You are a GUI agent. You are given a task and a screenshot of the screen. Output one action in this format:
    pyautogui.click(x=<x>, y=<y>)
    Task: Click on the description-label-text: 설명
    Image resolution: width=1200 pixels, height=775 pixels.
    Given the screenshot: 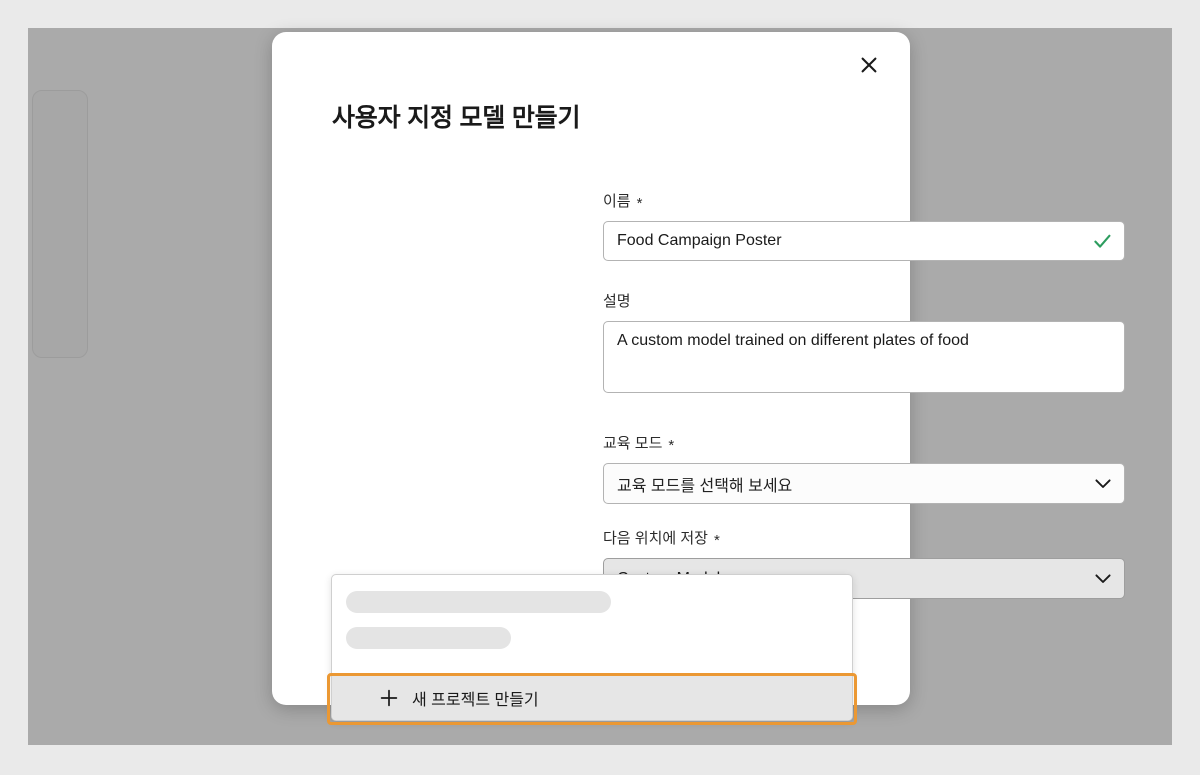 What is the action you would take?
    pyautogui.click(x=617, y=301)
    